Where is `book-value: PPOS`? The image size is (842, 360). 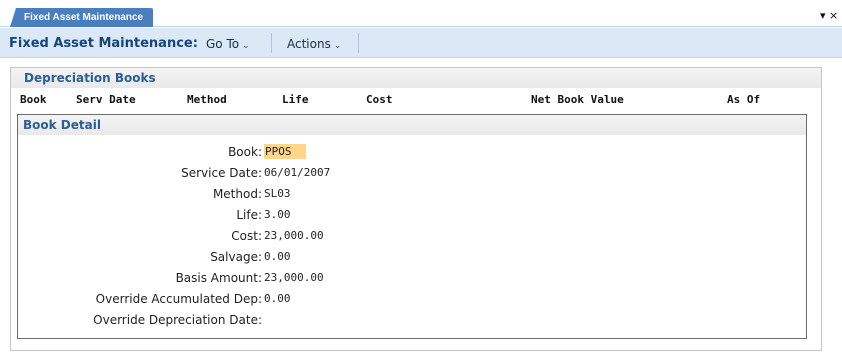
book-value: PPOS is located at coordinates (285, 151).